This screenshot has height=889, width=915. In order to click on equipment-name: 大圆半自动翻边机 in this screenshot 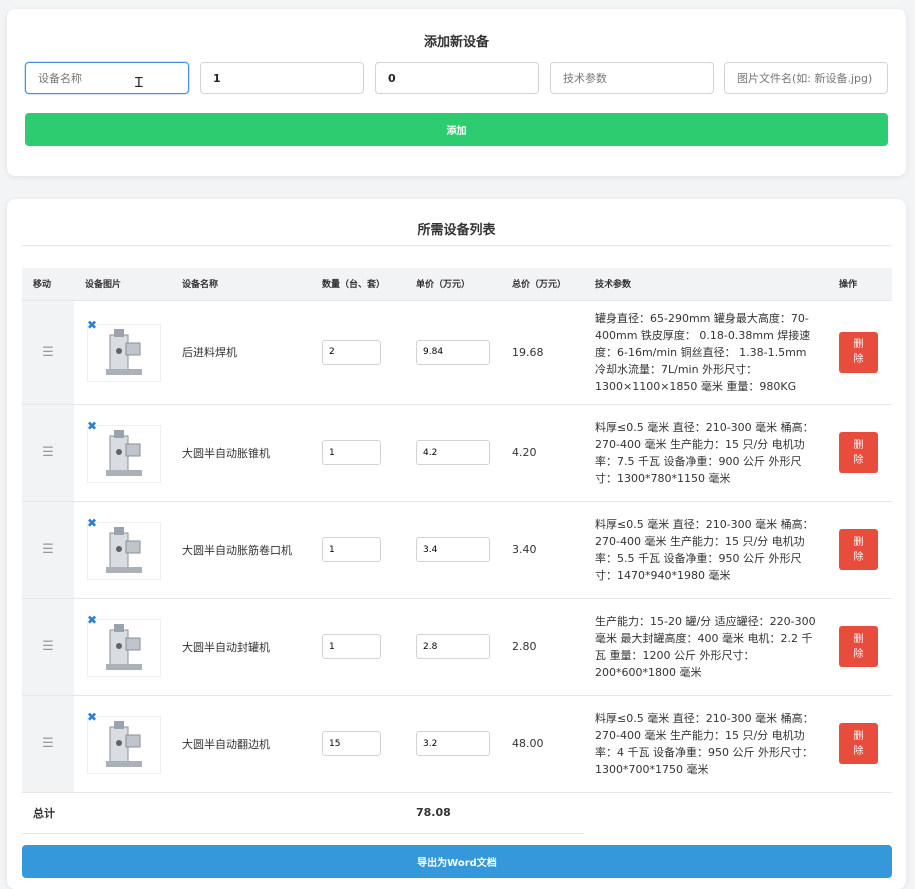, I will do `click(241, 744)`.